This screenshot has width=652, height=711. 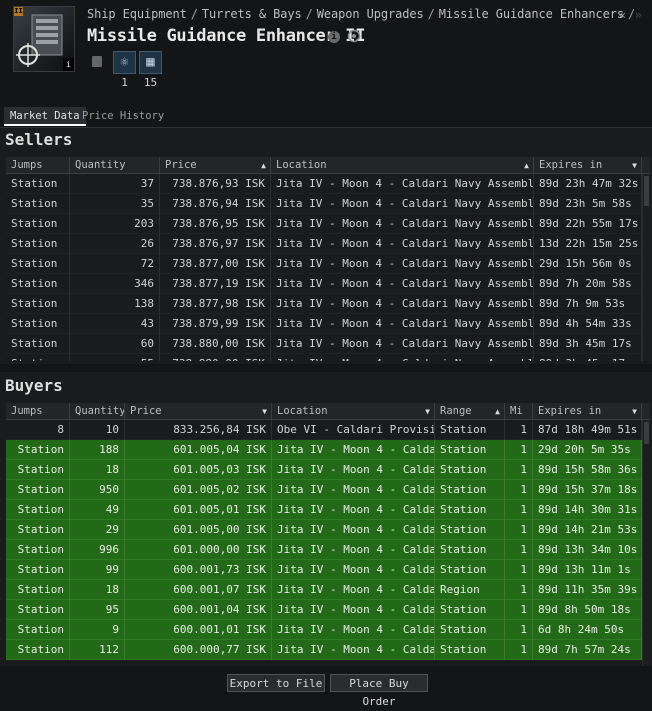 I want to click on cell-expires: 89d 8h 50m 18s, so click(x=587, y=610).